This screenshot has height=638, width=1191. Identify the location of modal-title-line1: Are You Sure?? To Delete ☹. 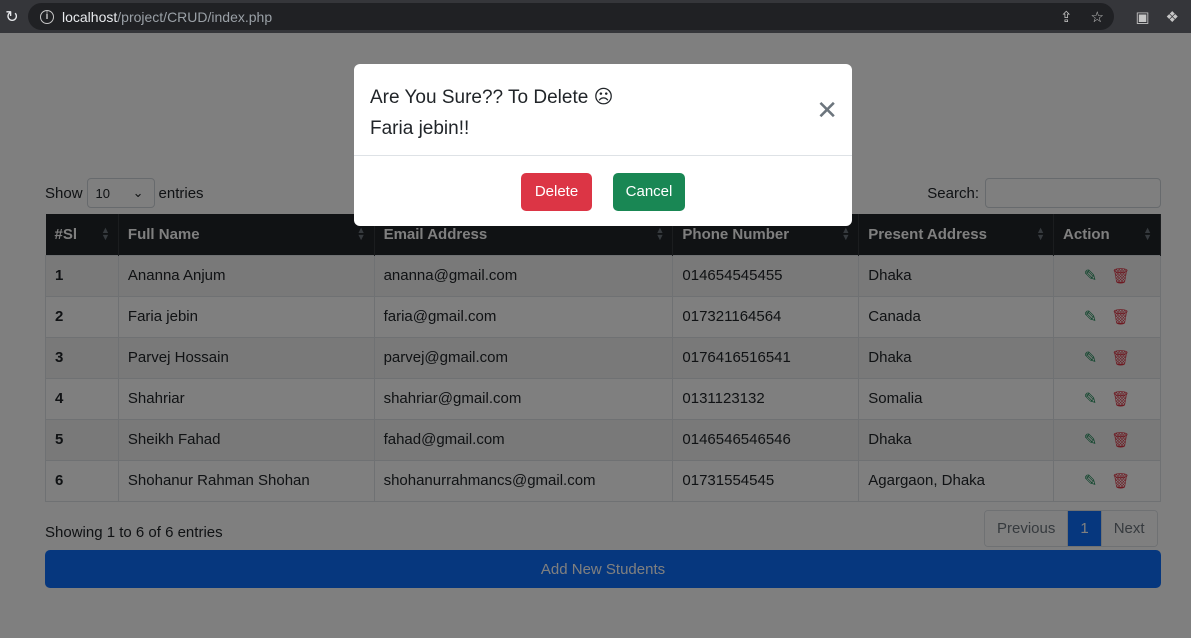
(492, 97).